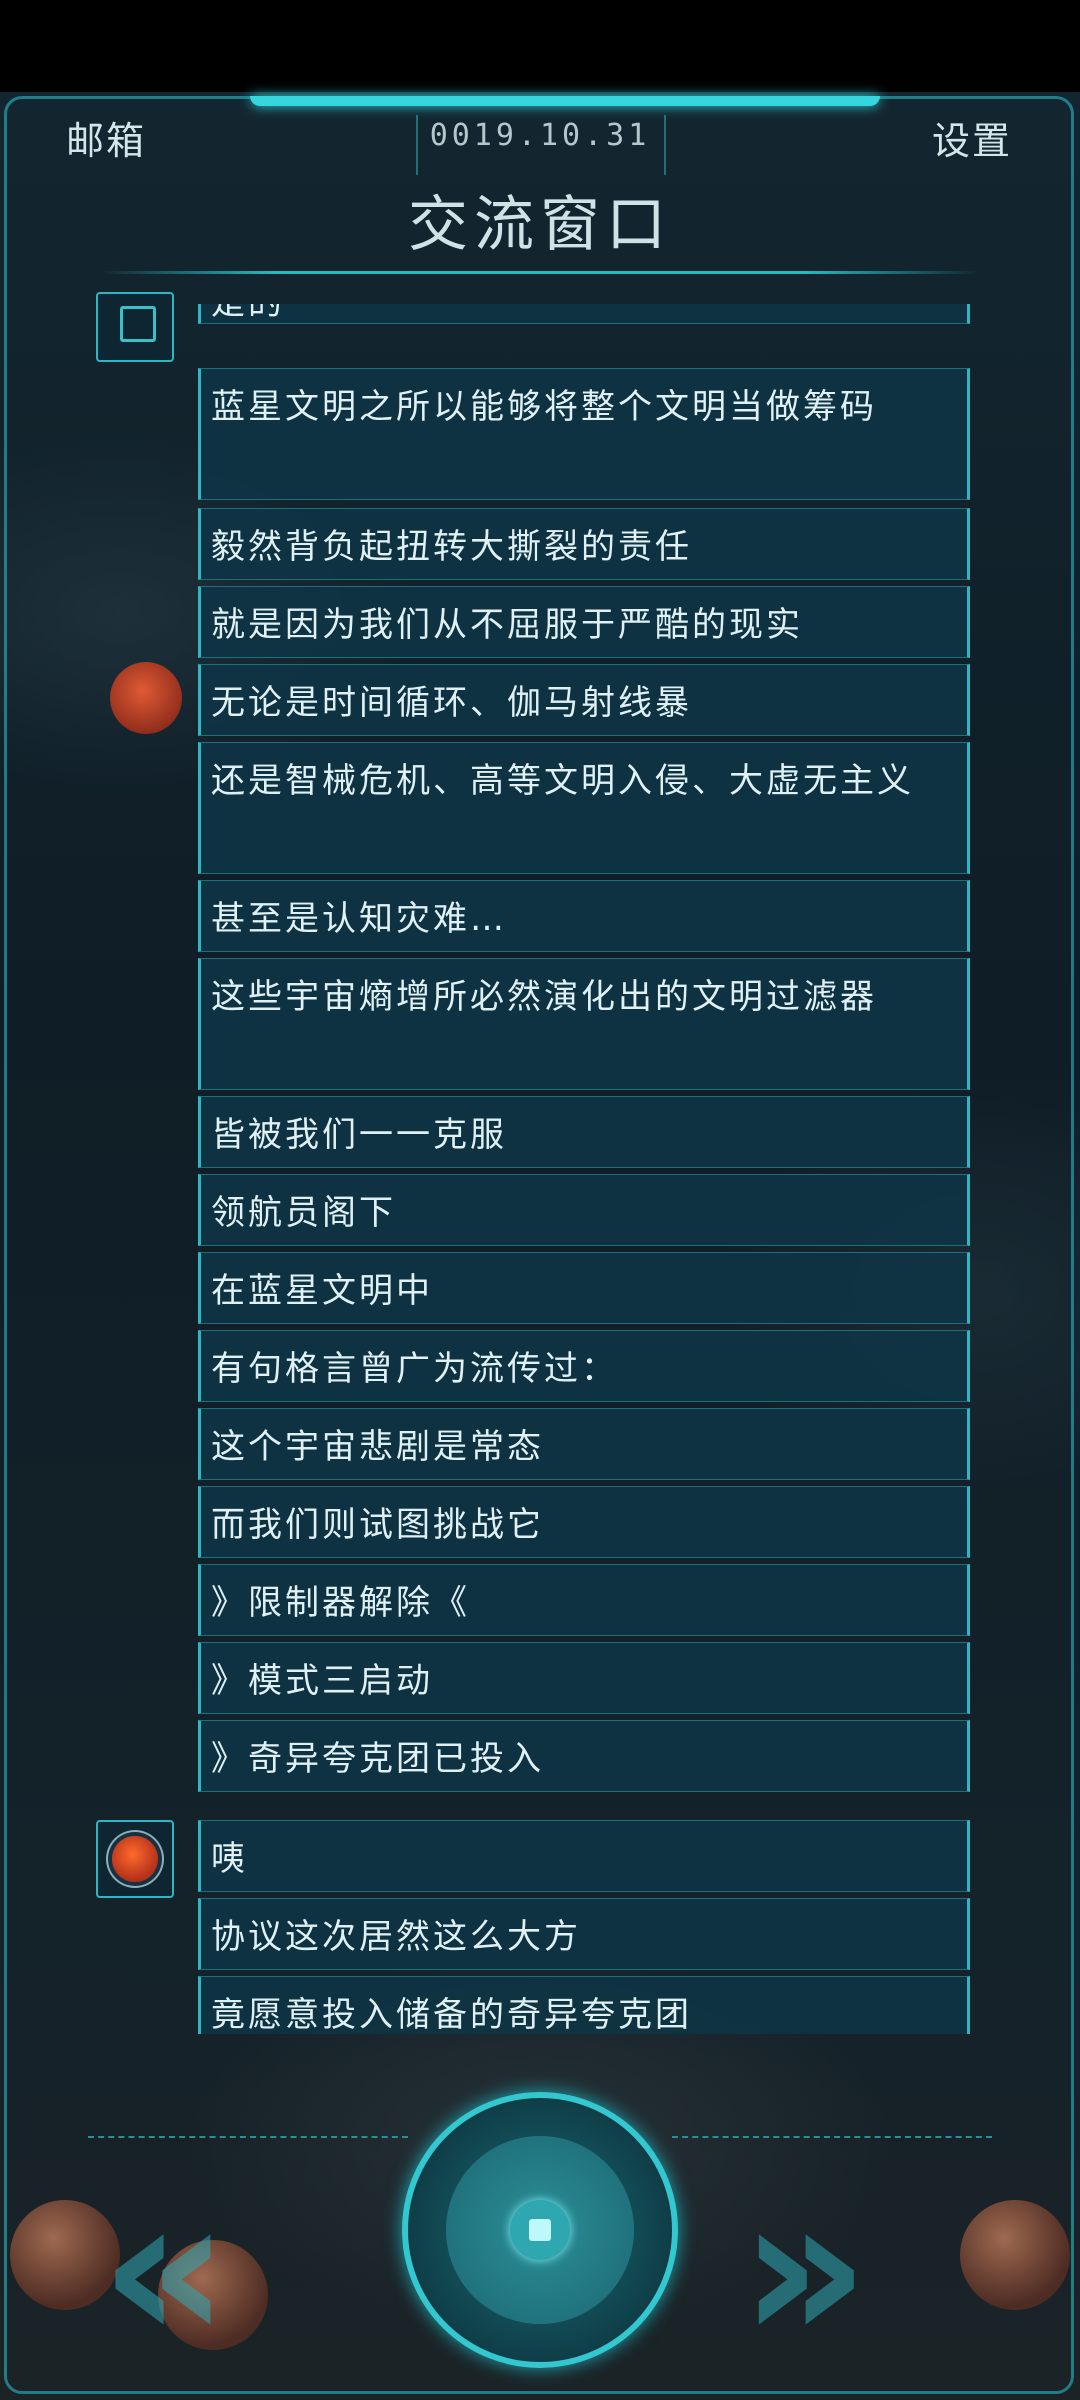 This screenshot has height=2400, width=1080. I want to click on previous-chevron-icon: «, so click(164, 2270).